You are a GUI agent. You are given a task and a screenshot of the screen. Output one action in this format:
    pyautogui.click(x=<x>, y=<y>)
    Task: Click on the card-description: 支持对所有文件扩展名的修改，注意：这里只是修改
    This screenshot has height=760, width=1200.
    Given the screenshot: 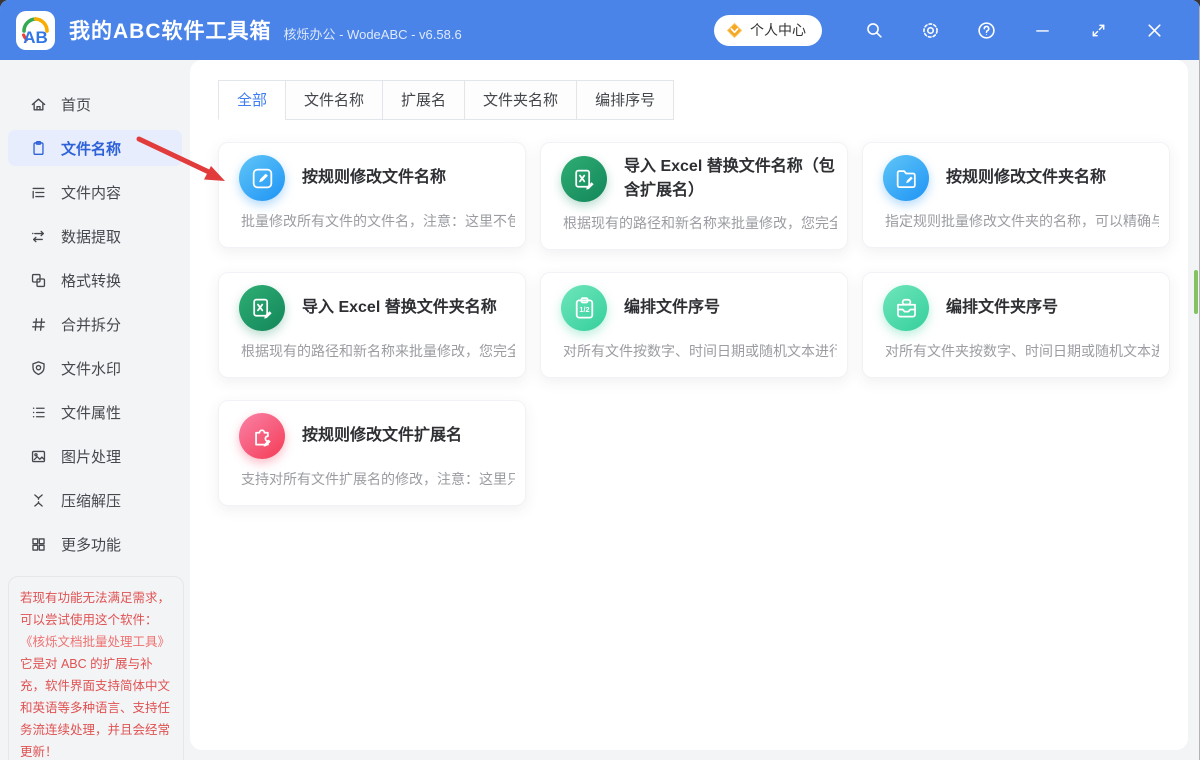 What is the action you would take?
    pyautogui.click(x=378, y=479)
    